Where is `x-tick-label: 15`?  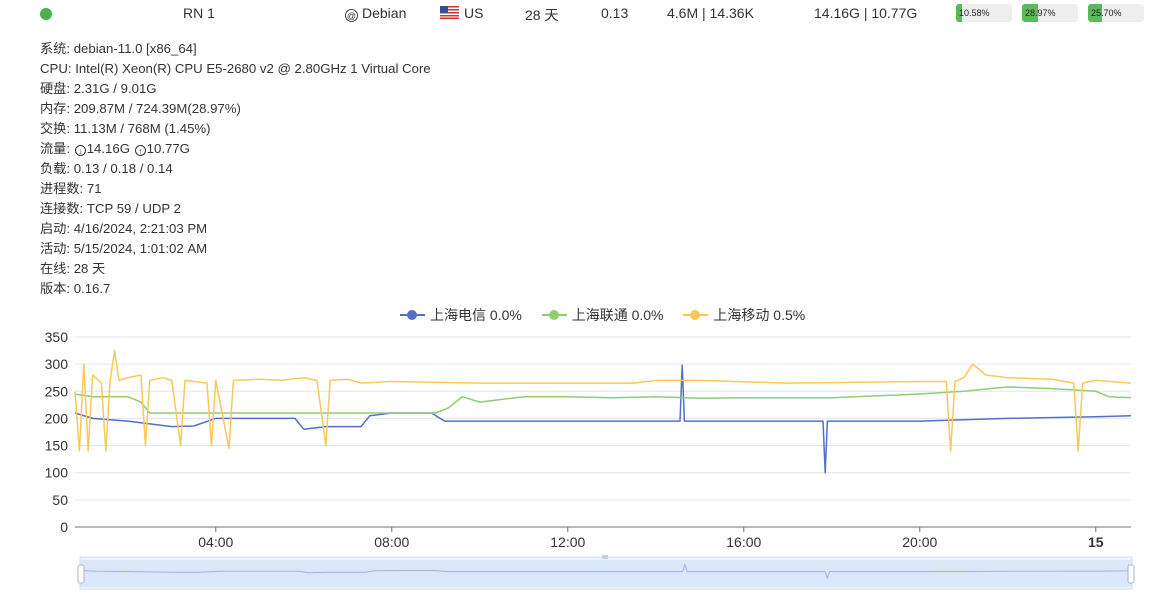
x-tick-label: 15 is located at coordinates (1096, 542).